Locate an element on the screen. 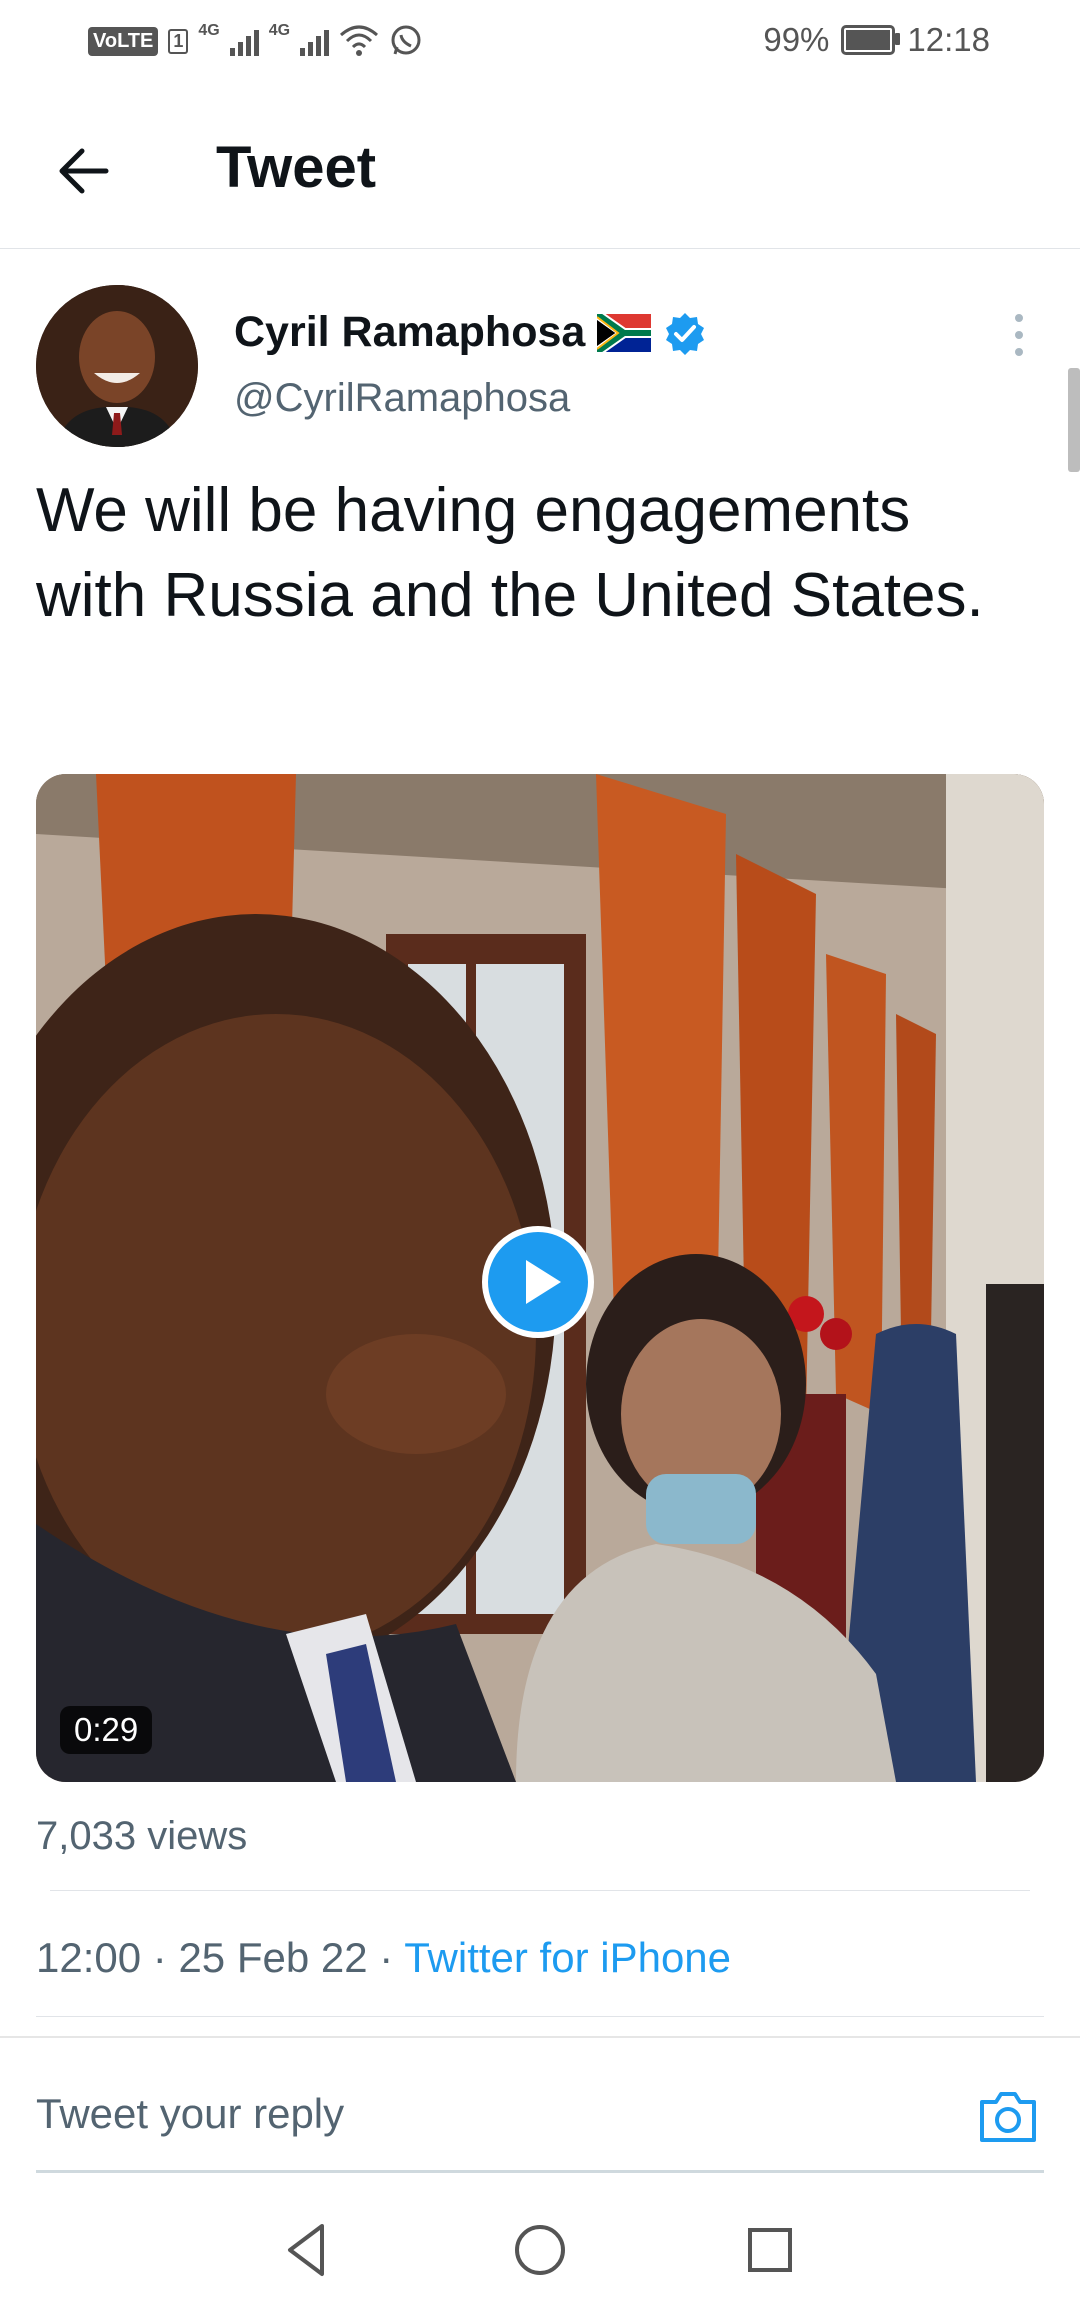  camera-icon is located at coordinates (1008, 2116).